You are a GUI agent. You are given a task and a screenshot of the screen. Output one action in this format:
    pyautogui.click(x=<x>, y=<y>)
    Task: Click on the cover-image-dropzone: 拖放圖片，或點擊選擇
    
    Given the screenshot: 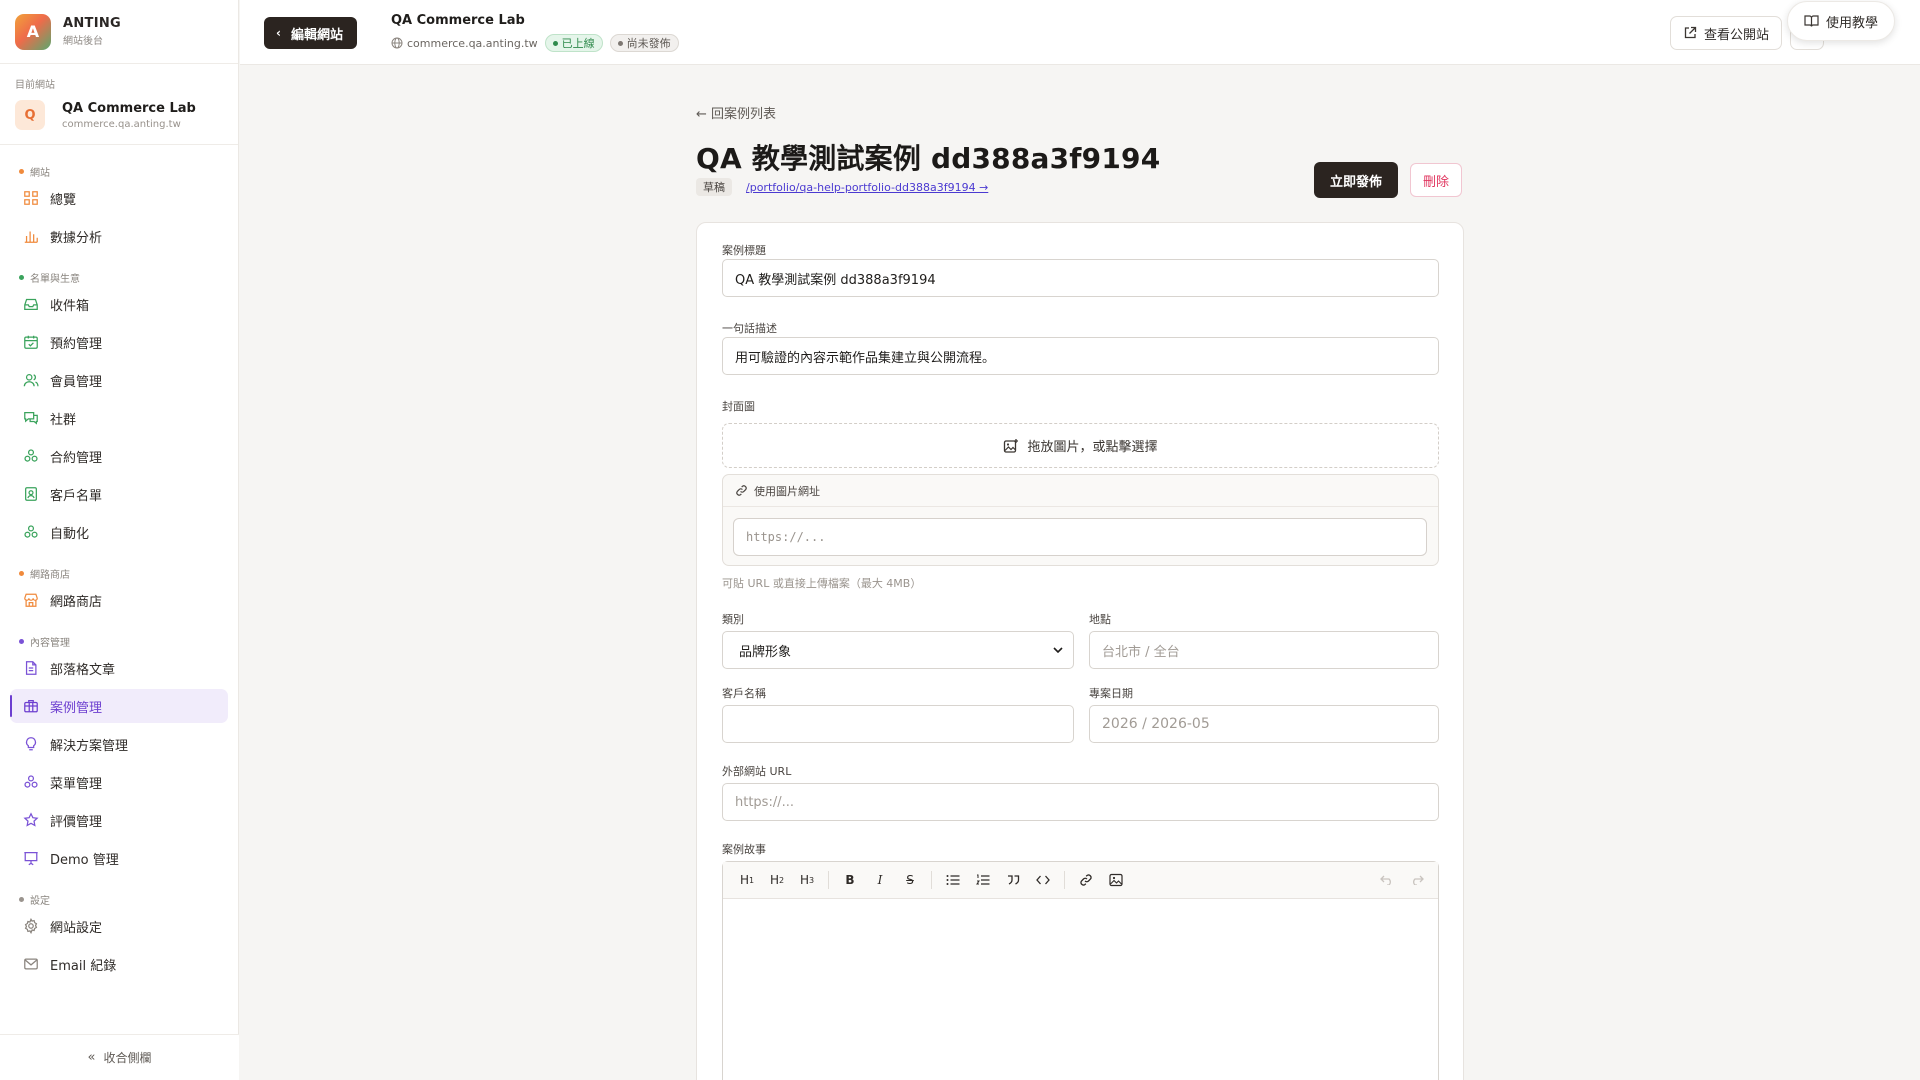 What is the action you would take?
    pyautogui.click(x=1080, y=445)
    